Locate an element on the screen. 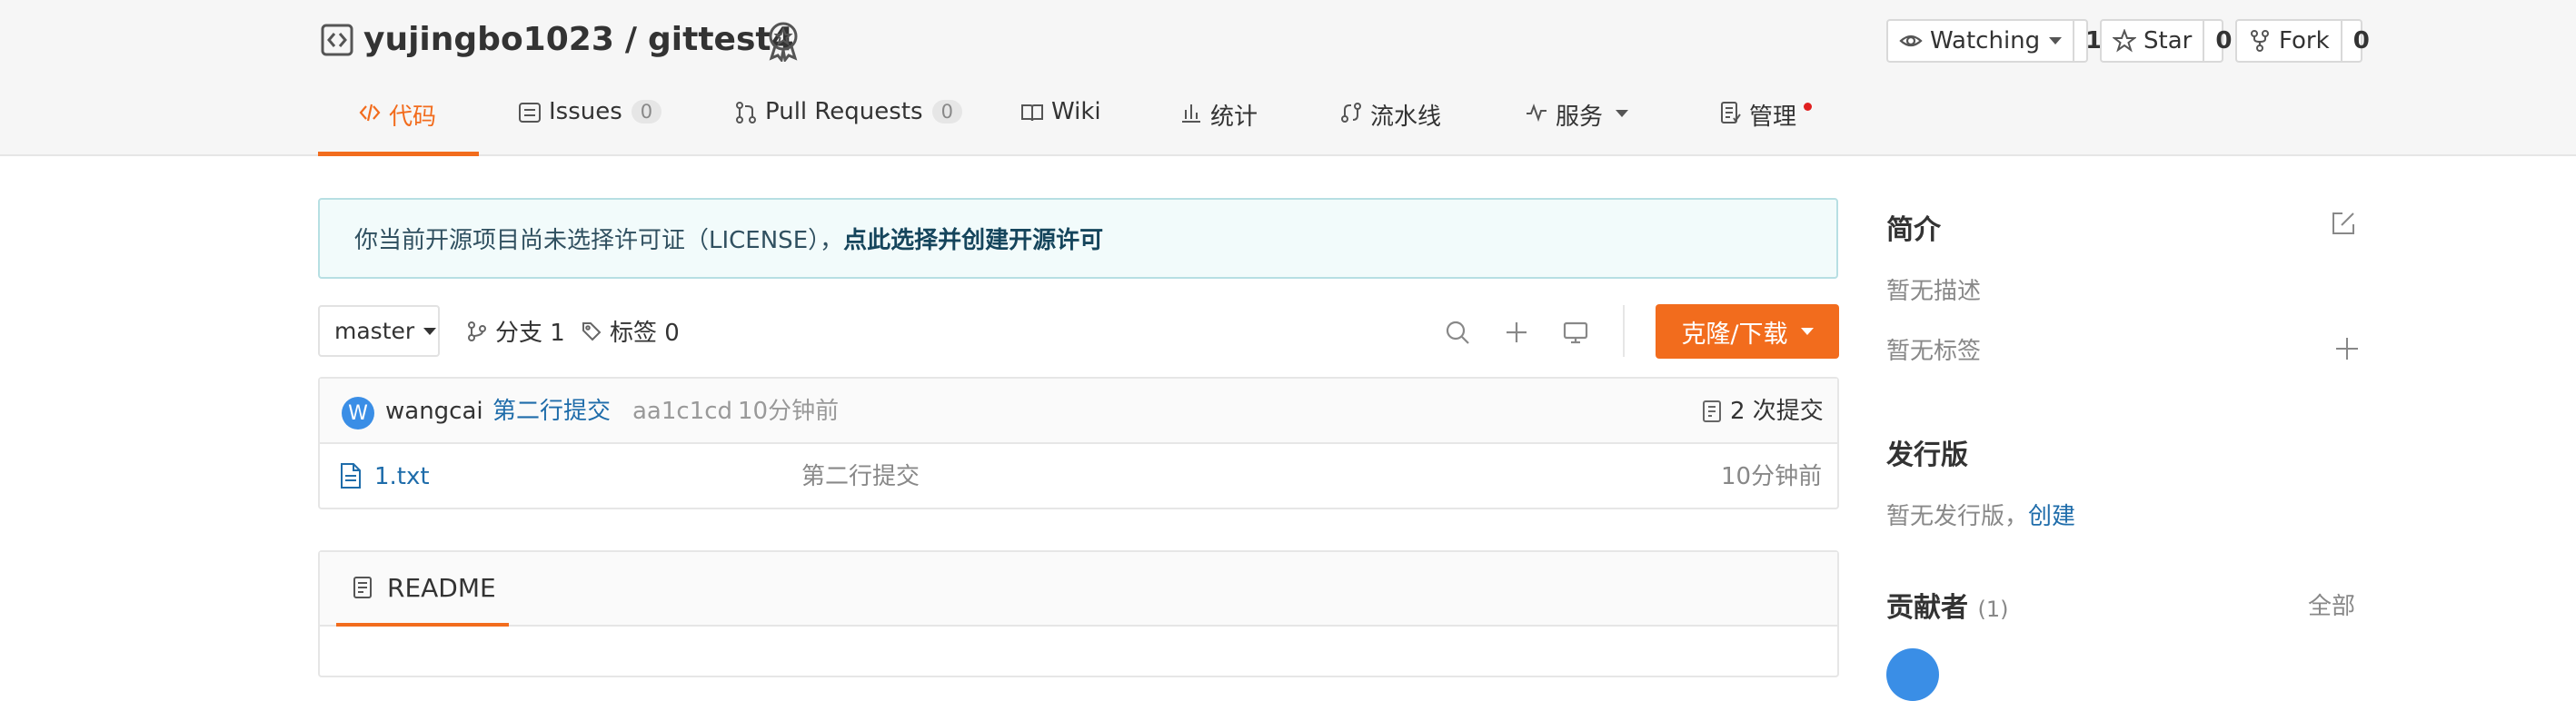 This screenshot has width=2576, height=701. no-tags-text: 暂无标签 is located at coordinates (1934, 351).